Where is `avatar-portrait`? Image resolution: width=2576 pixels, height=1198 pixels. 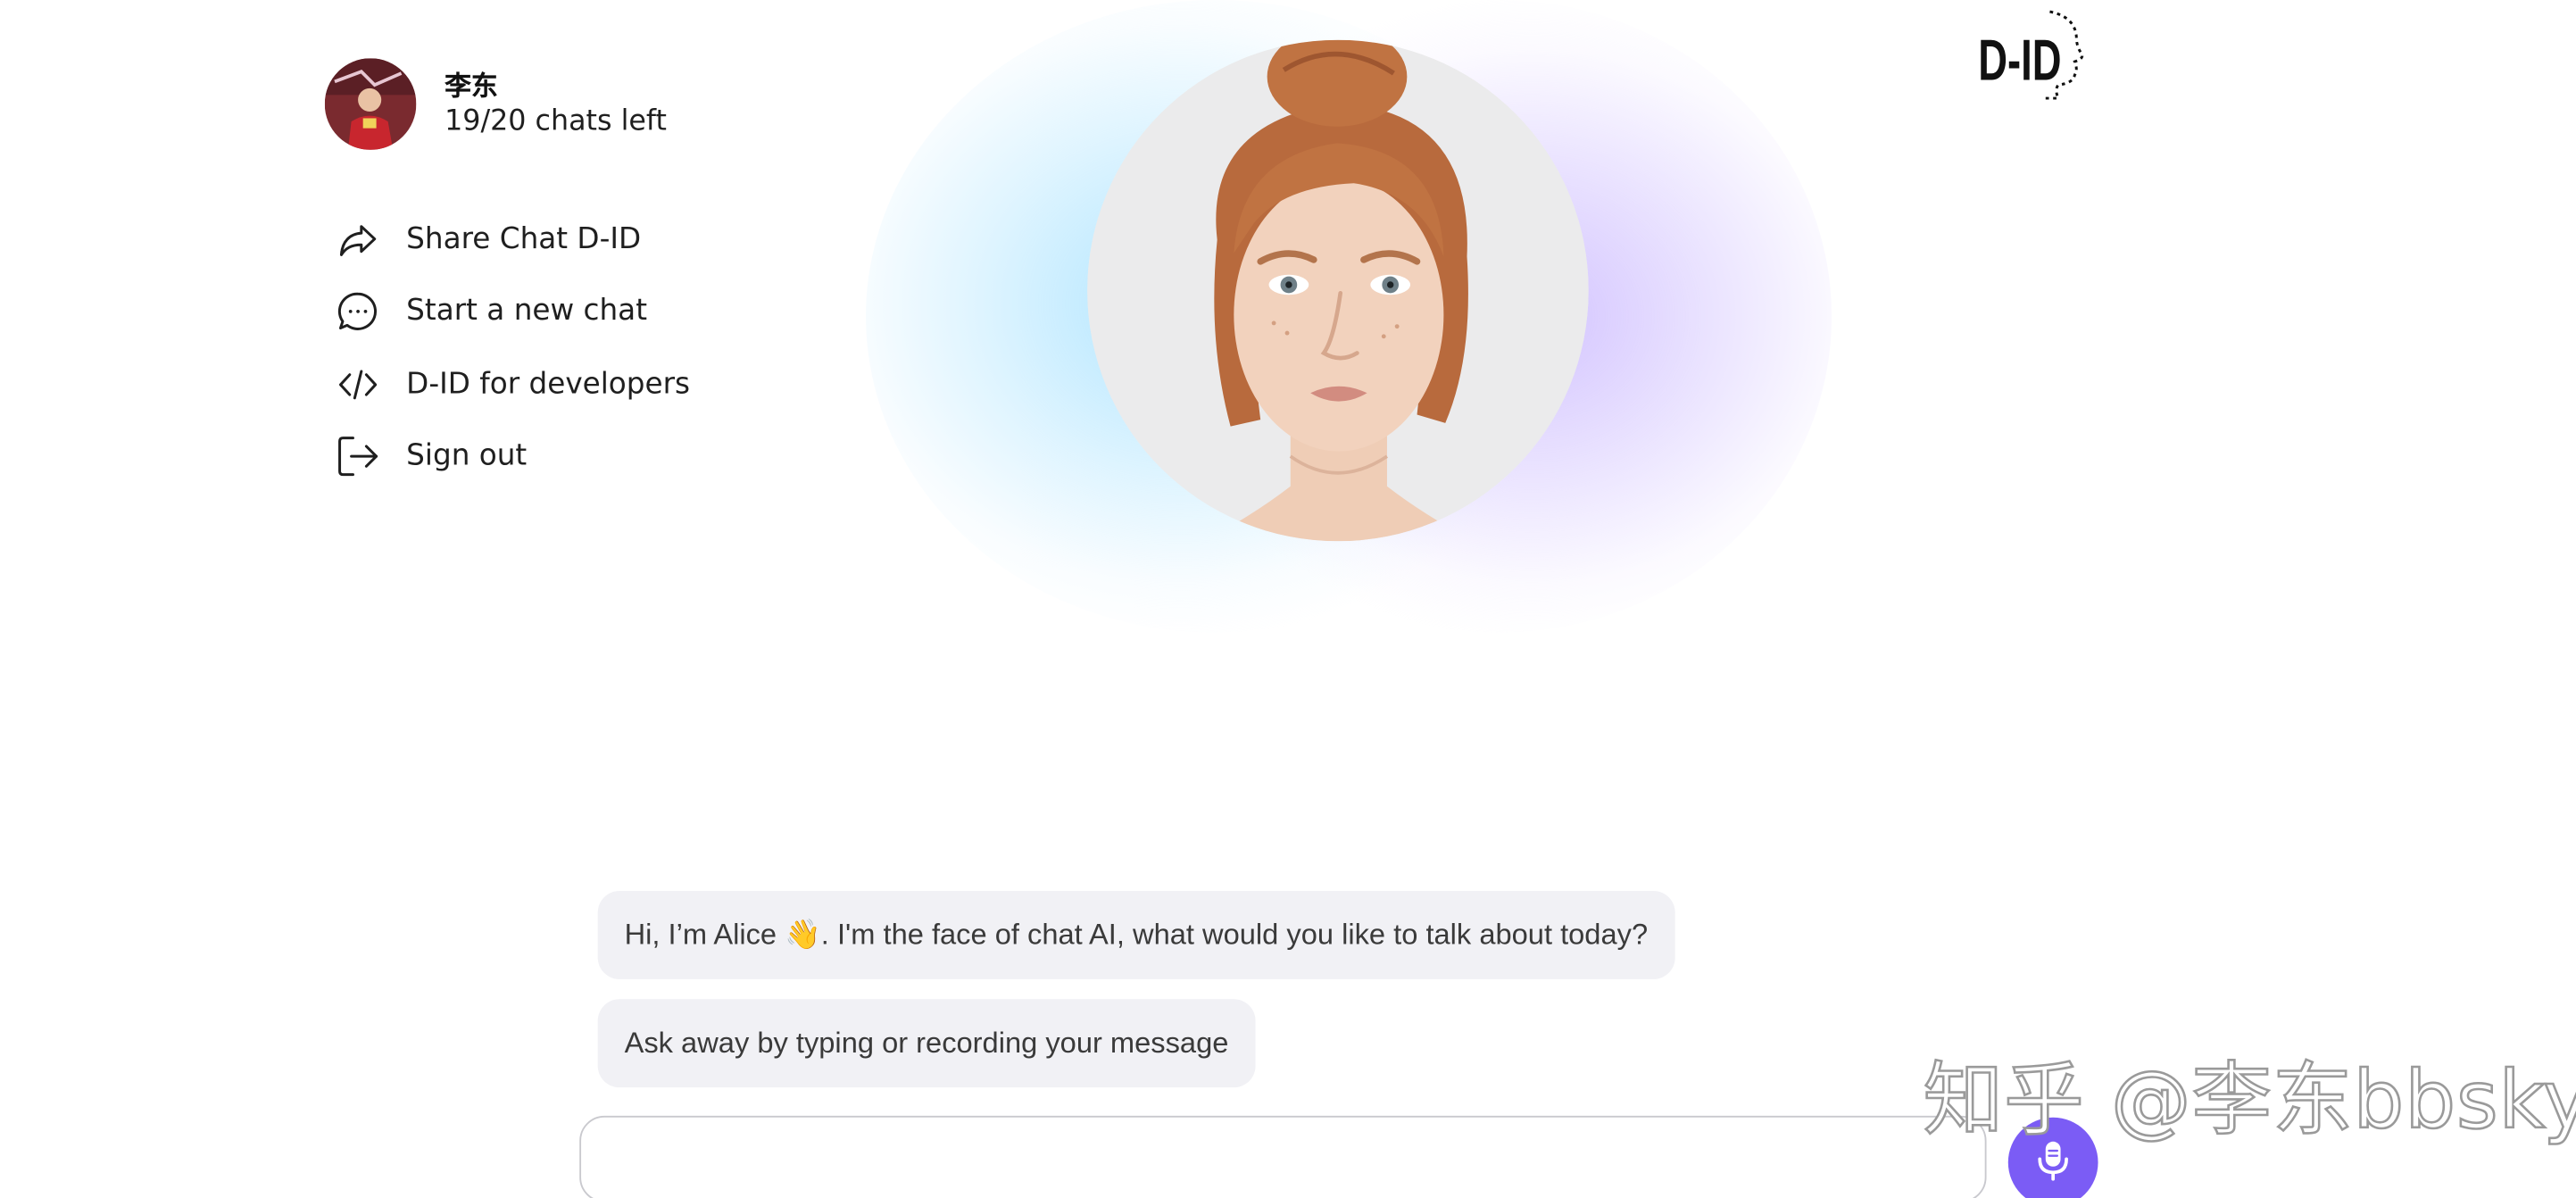 avatar-portrait is located at coordinates (1338, 290).